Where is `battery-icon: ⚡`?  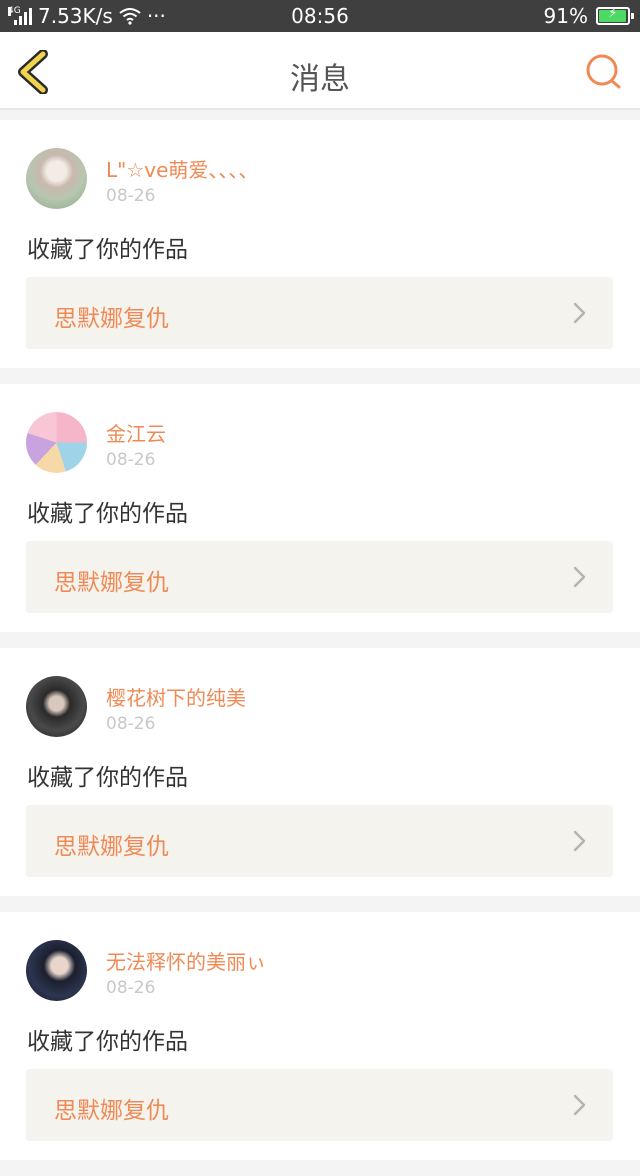 battery-icon: ⚡ is located at coordinates (615, 15).